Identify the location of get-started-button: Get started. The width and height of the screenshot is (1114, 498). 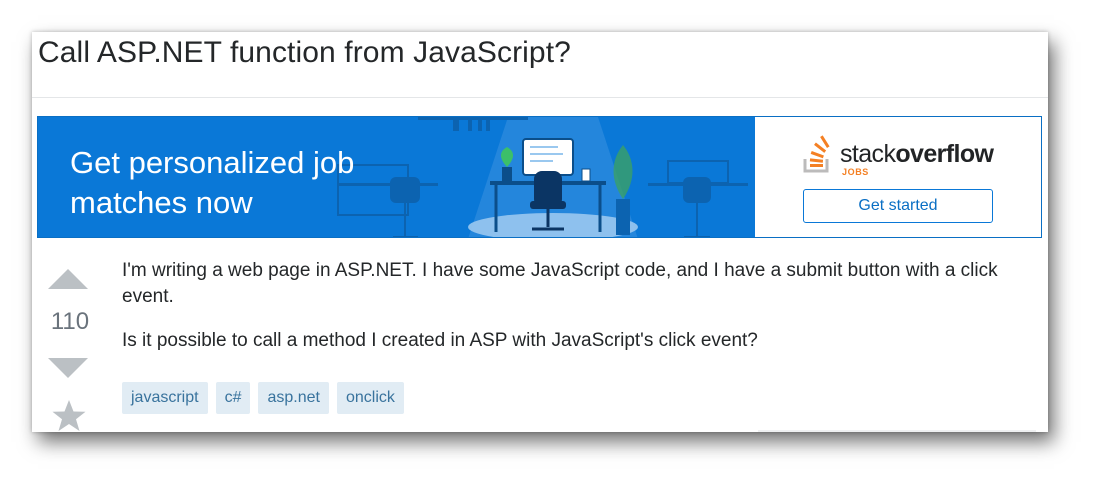
(898, 206).